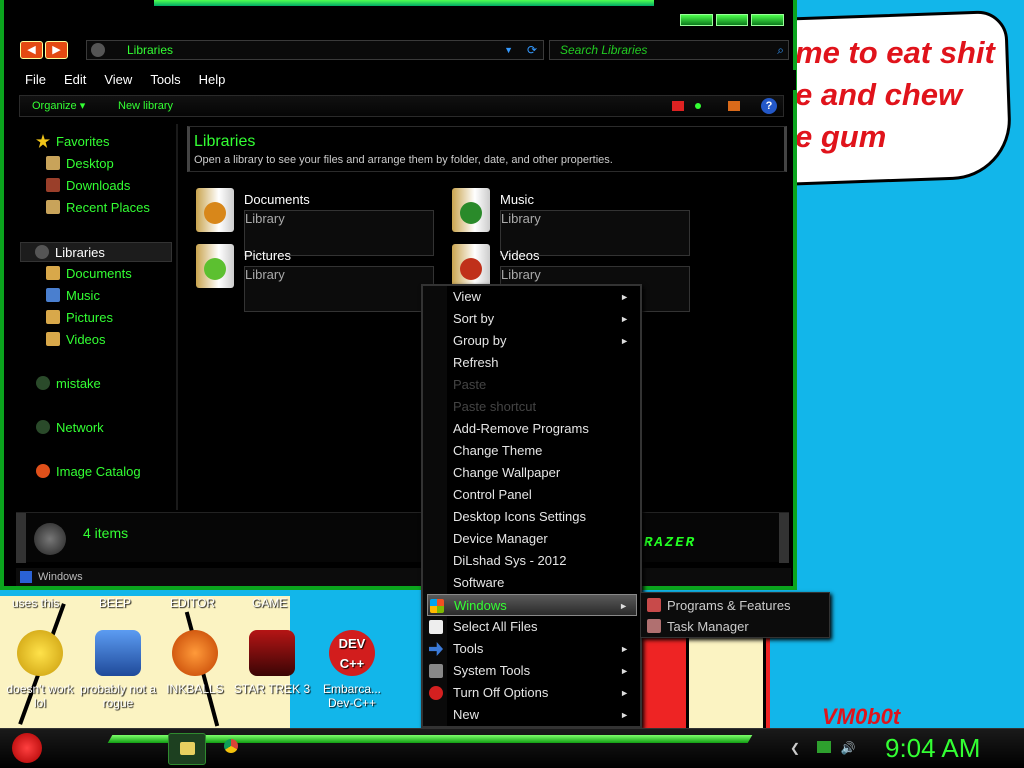 This screenshot has height=768, width=1024. I want to click on page-title: Libraries, so click(225, 141).